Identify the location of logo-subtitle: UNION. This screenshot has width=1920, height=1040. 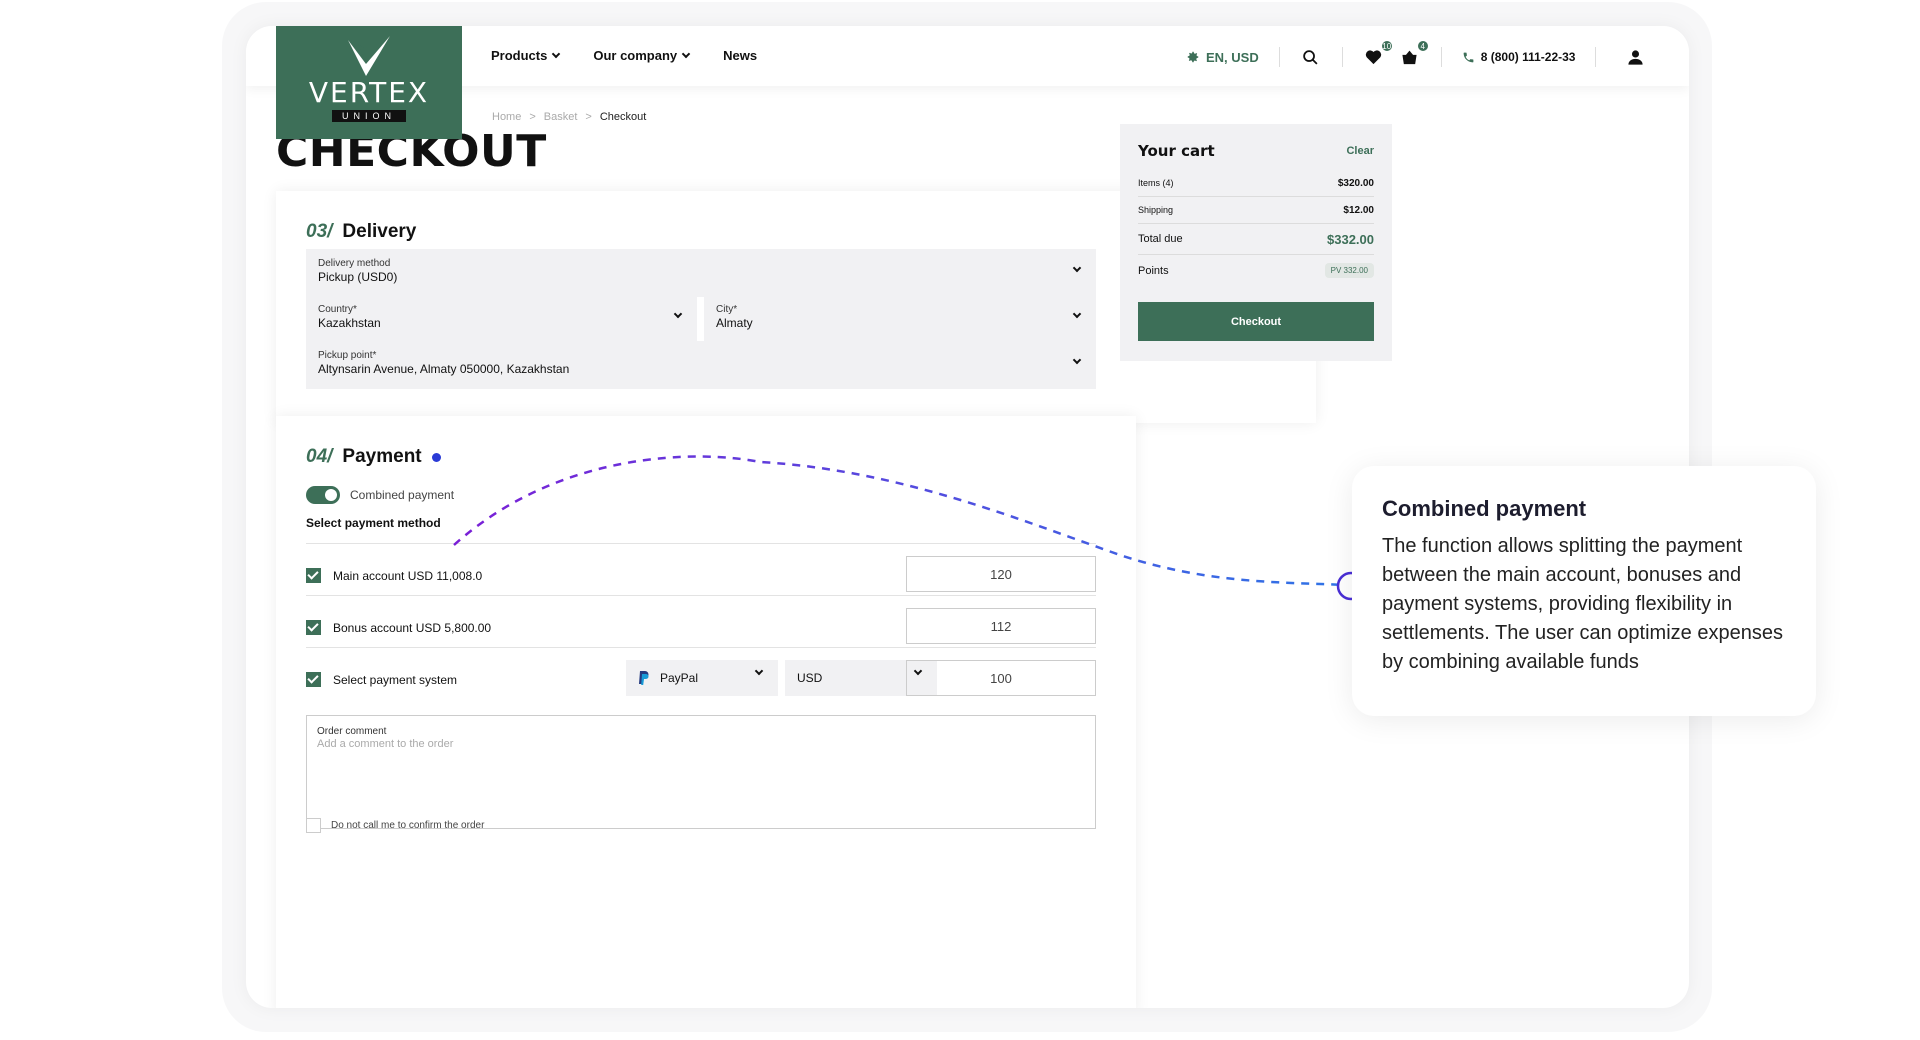
(369, 116).